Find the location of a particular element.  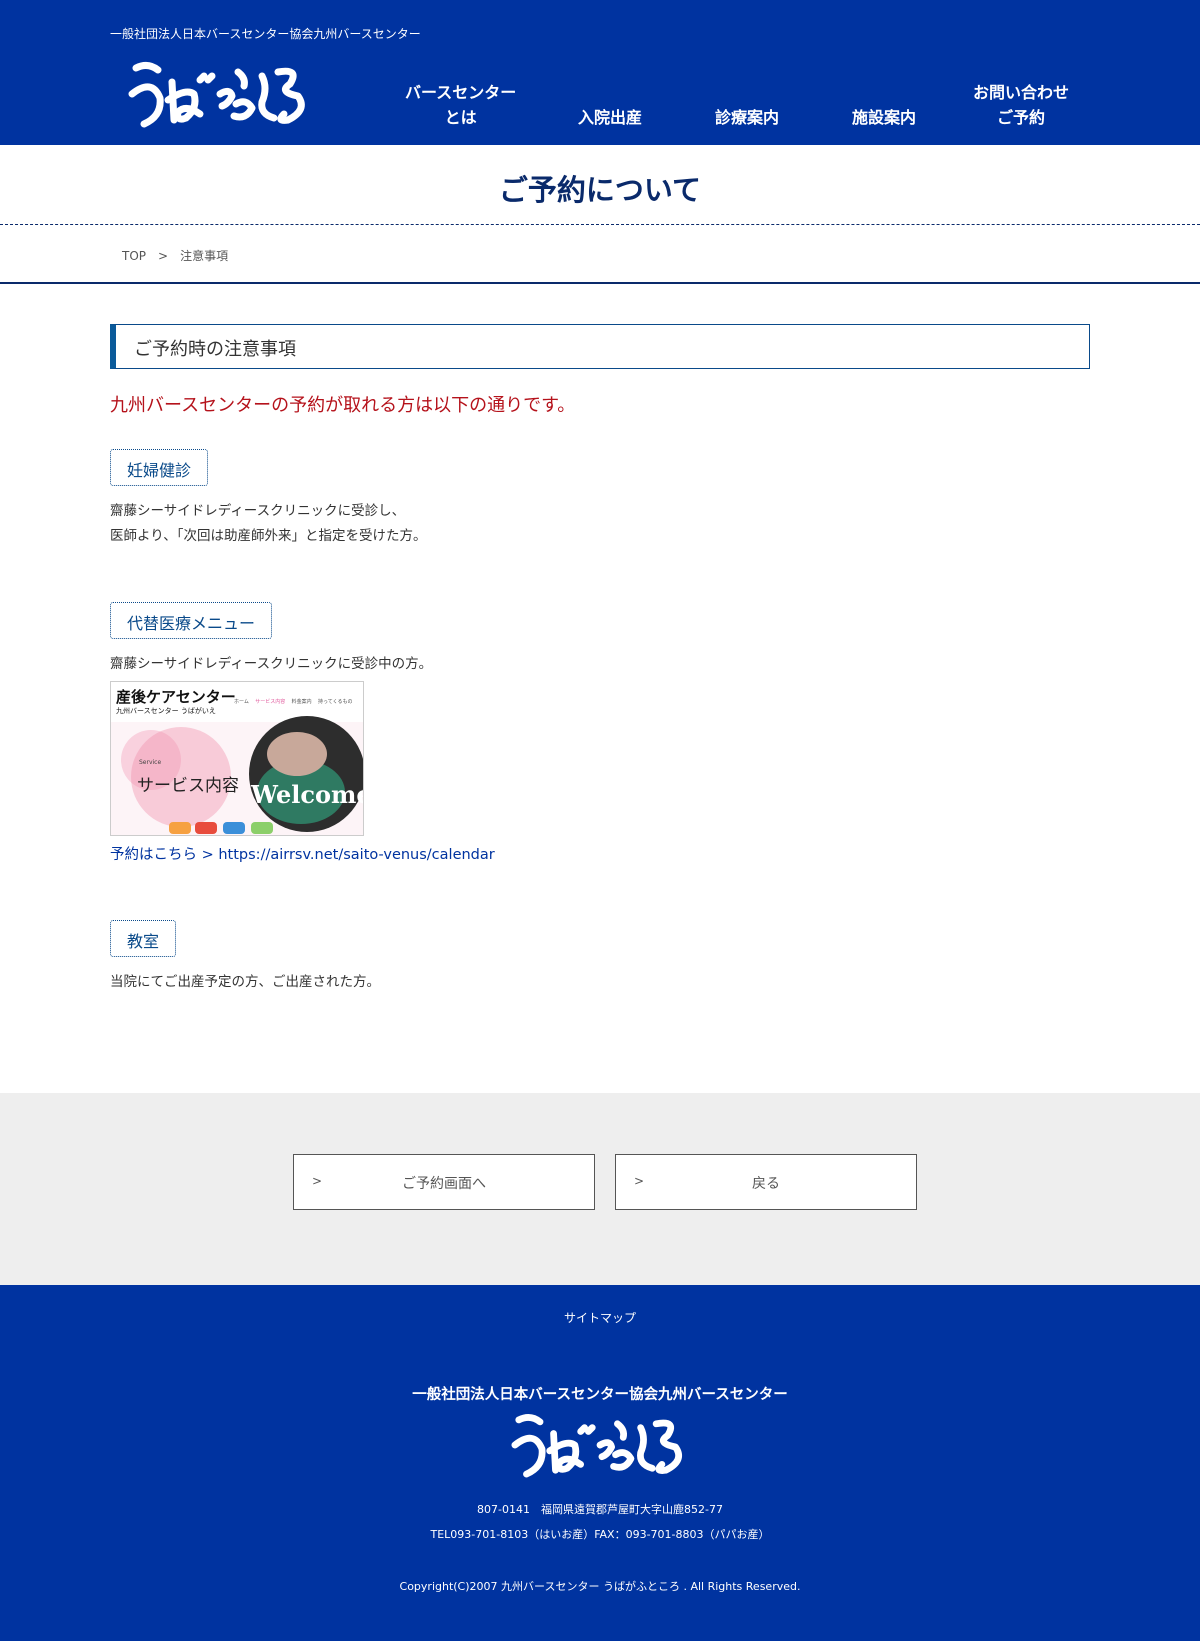

nav-medical-info: 診療案内 is located at coordinates (747, 117).